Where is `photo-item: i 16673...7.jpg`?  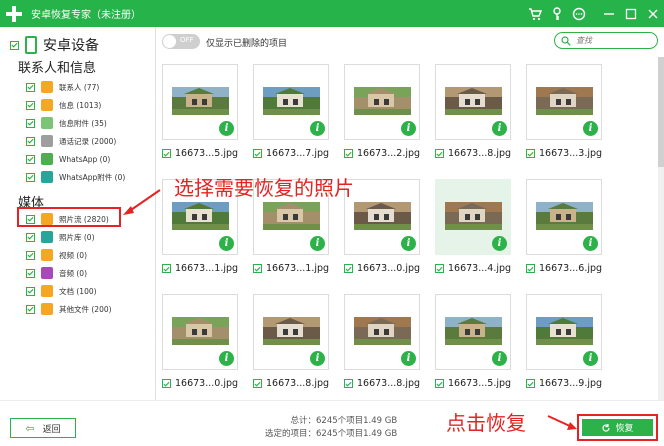 photo-item: i 16673...7.jpg is located at coordinates (292, 114).